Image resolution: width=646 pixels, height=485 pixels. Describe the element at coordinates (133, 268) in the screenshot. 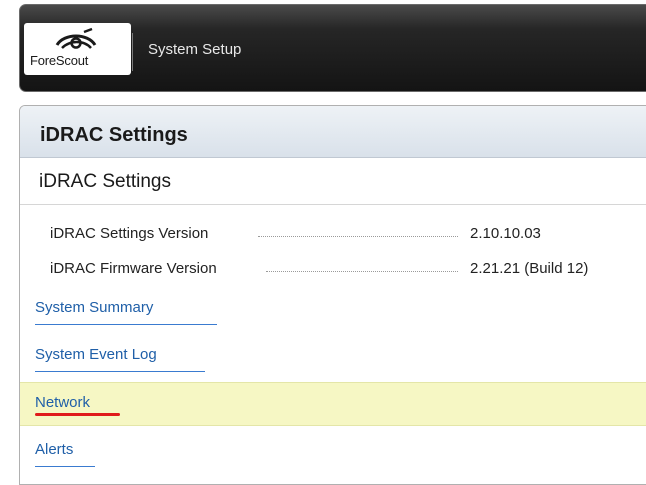

I see `info-label: iDRAC Firmware Version` at that location.